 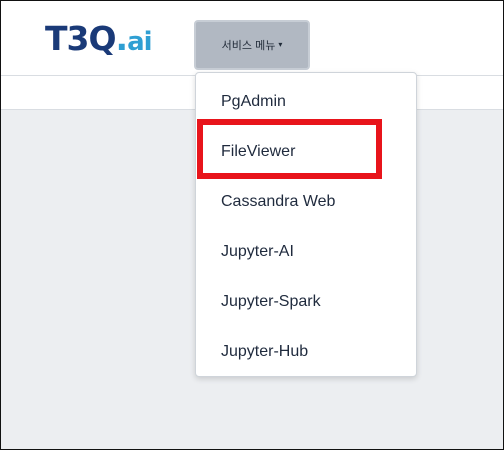 I want to click on service-menu-label: 서비스 메뉴, so click(x=248, y=46).